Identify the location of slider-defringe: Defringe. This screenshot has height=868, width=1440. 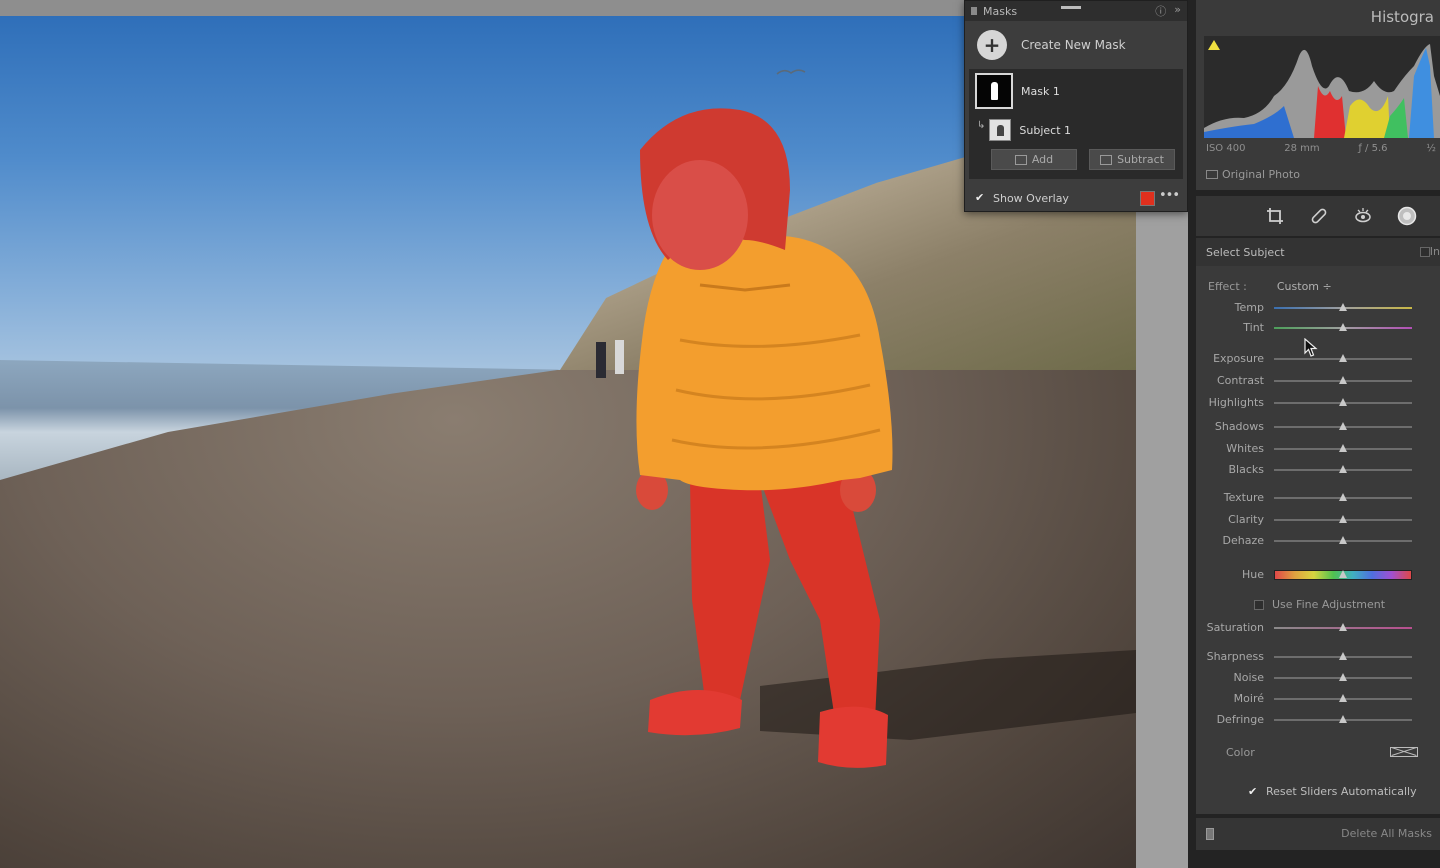
(1318, 720).